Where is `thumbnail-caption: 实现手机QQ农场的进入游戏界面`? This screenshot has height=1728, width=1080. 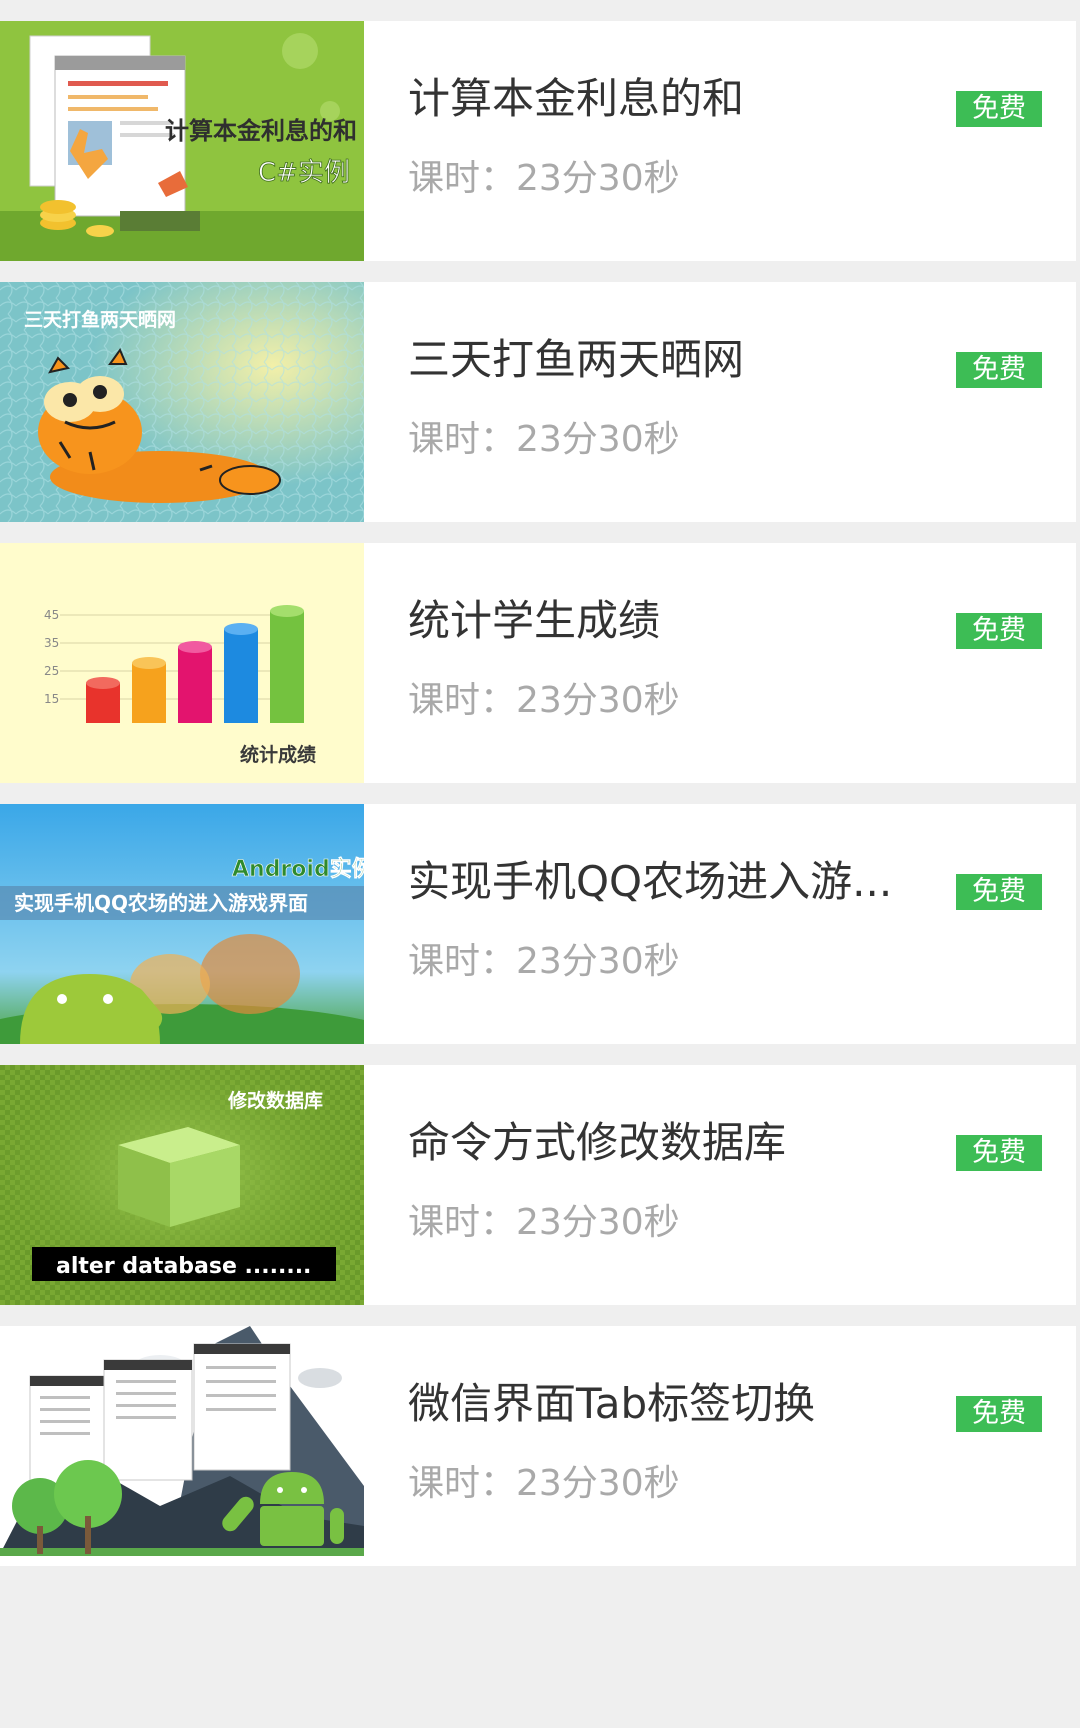
thumbnail-caption: 实现手机QQ农场的进入游戏界面 is located at coordinates (161, 903).